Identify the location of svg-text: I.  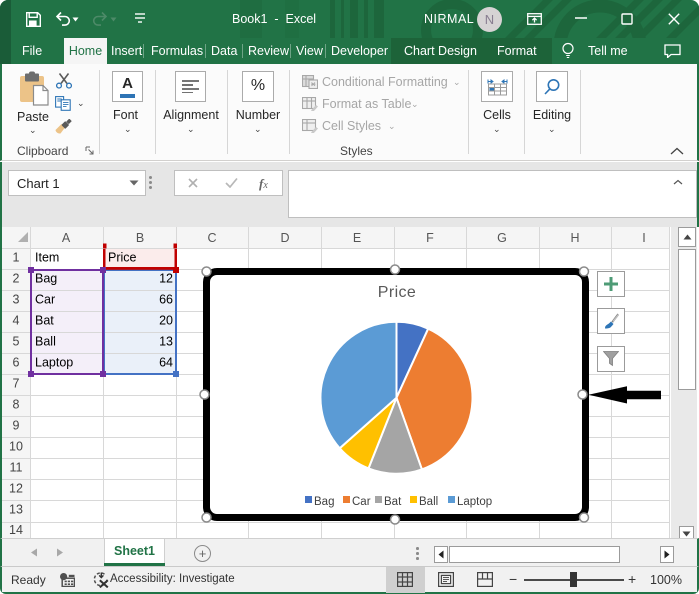
(643, 238).